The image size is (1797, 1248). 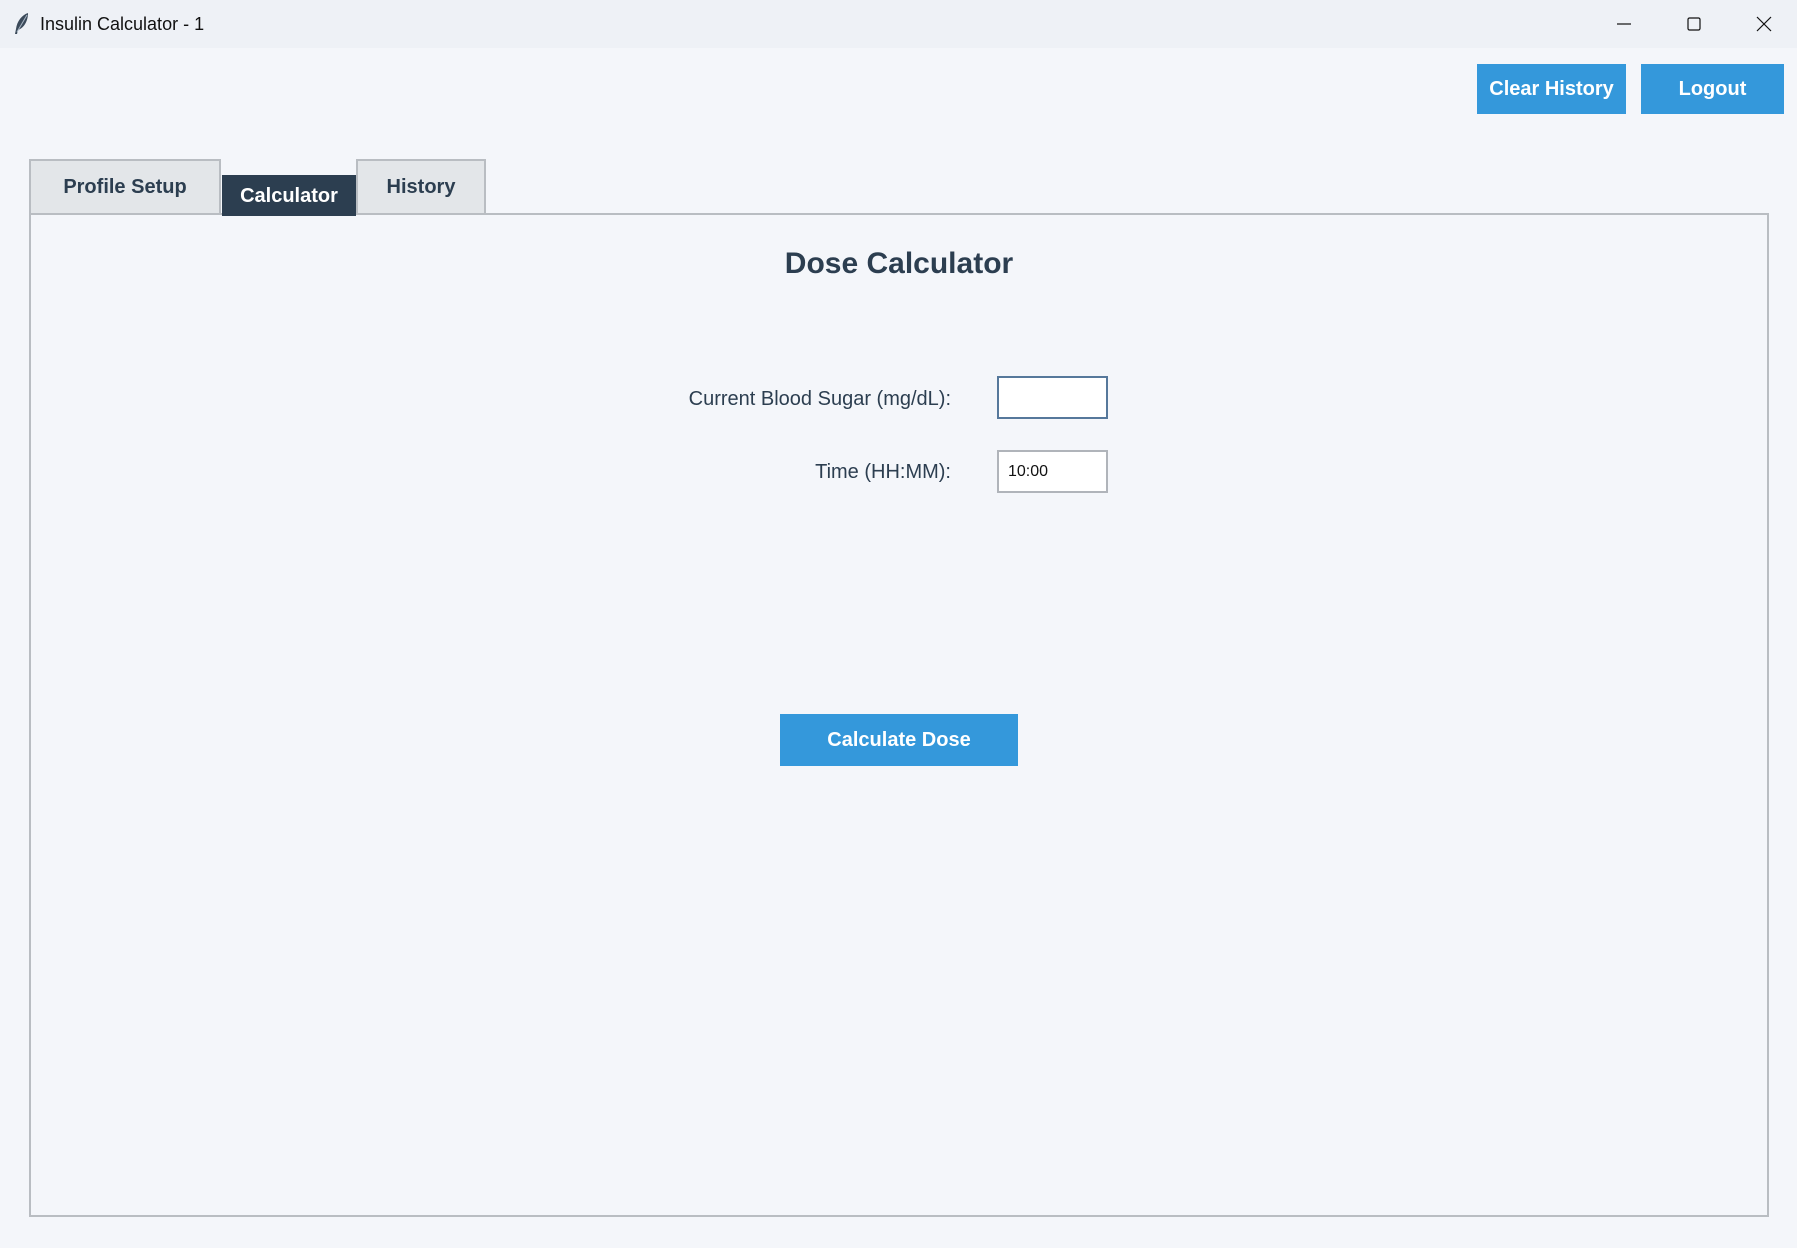 What do you see at coordinates (21, 23) in the screenshot?
I see `feather-icon` at bounding box center [21, 23].